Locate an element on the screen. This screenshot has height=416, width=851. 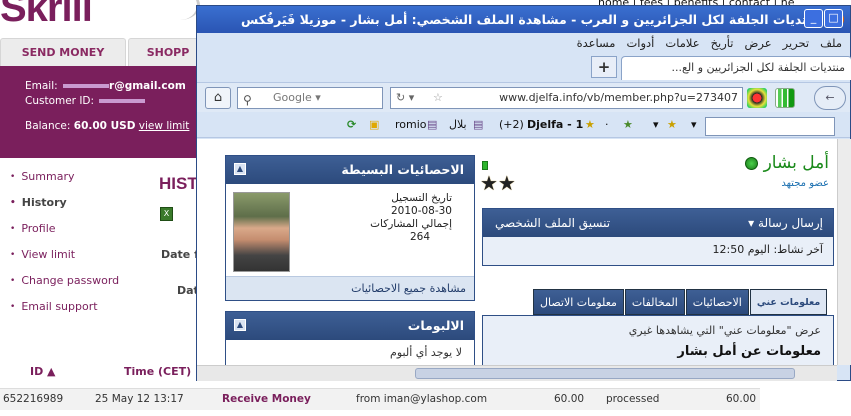
bookmark-djelfa: Djelfa - 1 is located at coordinates (555, 124).